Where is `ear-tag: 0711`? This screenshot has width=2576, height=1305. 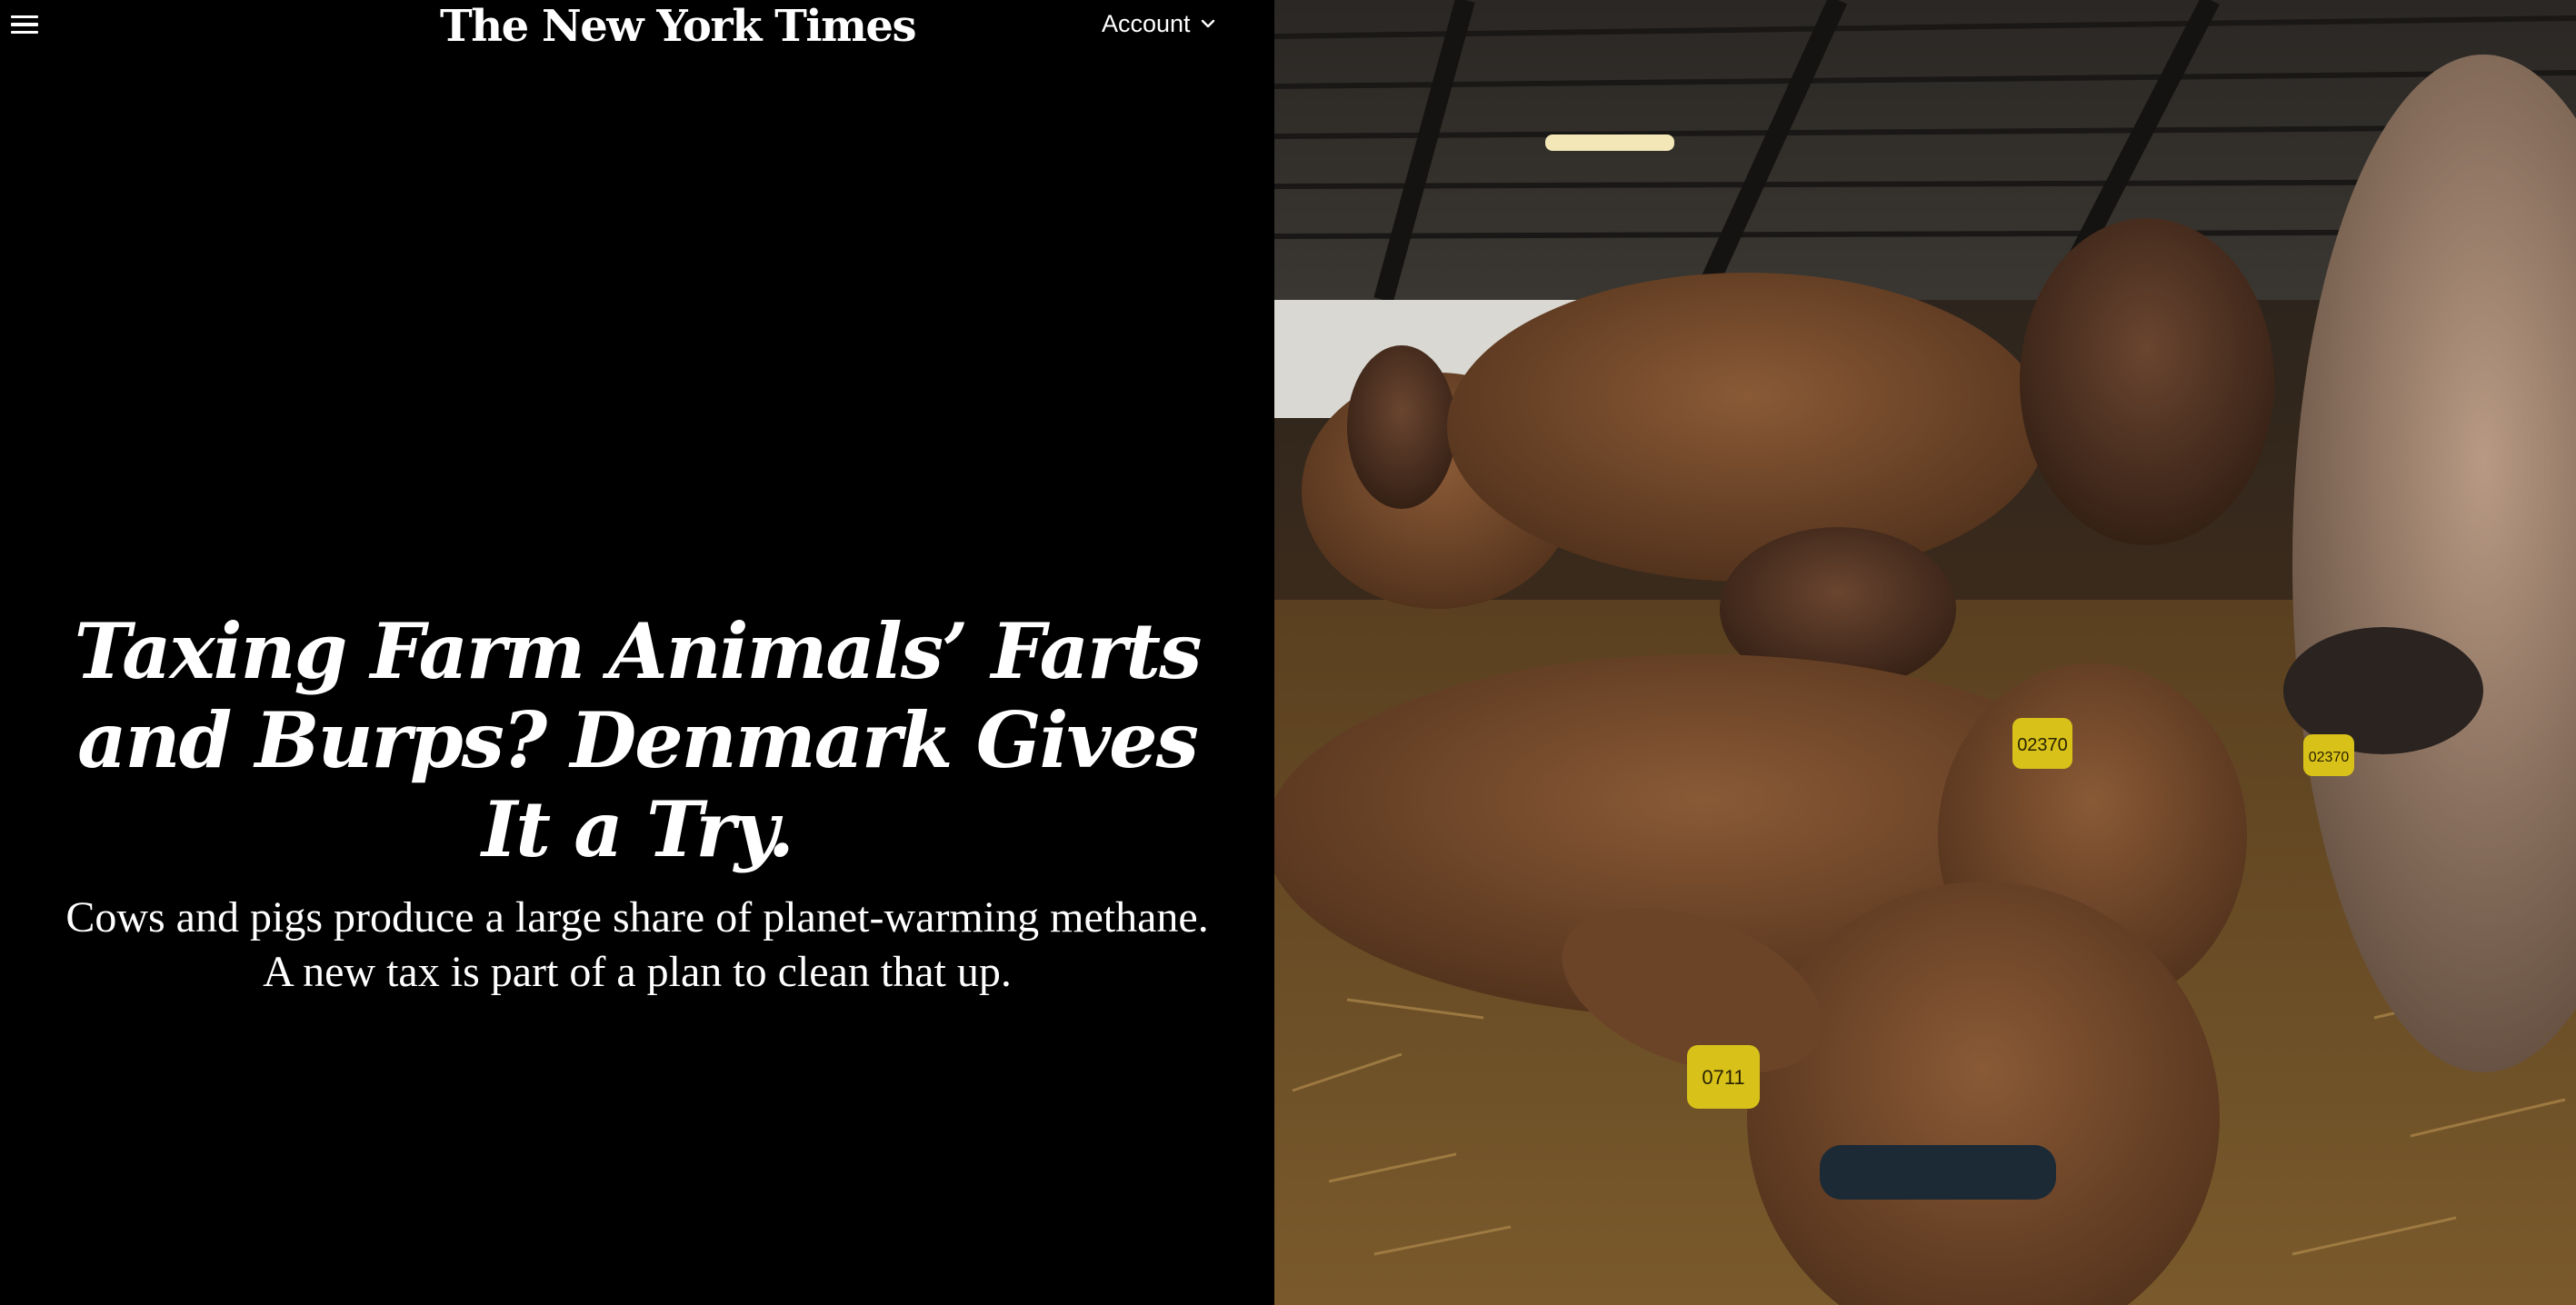 ear-tag: 0711 is located at coordinates (1723, 1077).